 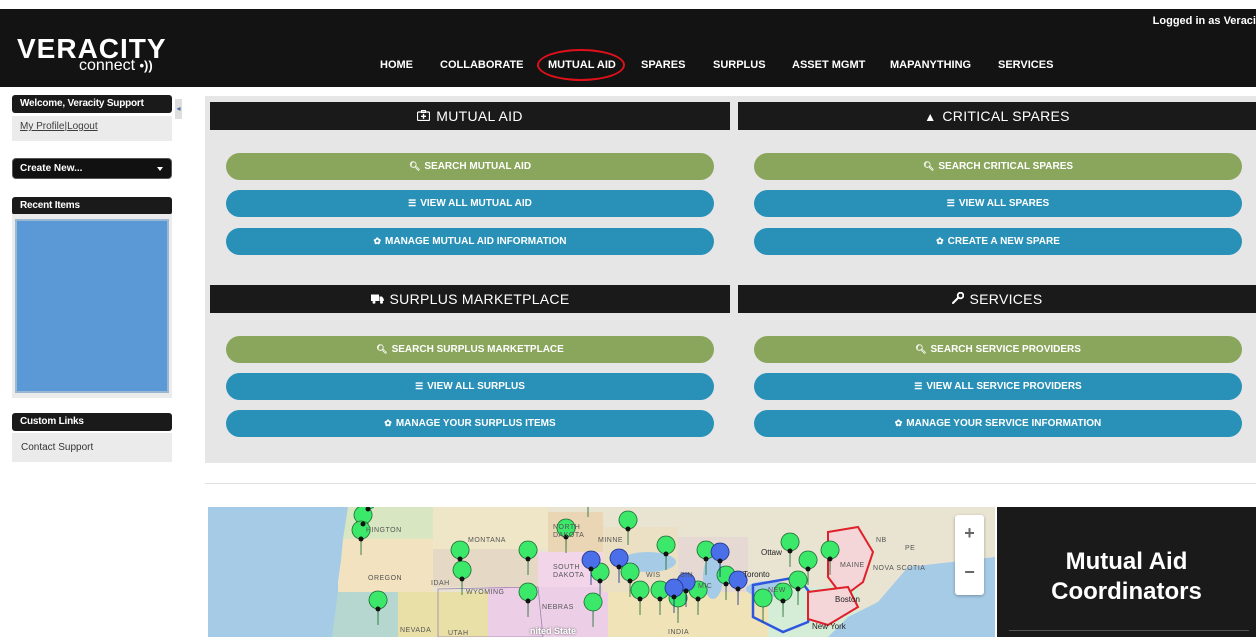 I want to click on critical-spares-header: ▲ CRITICAL SPARES, so click(x=997, y=116).